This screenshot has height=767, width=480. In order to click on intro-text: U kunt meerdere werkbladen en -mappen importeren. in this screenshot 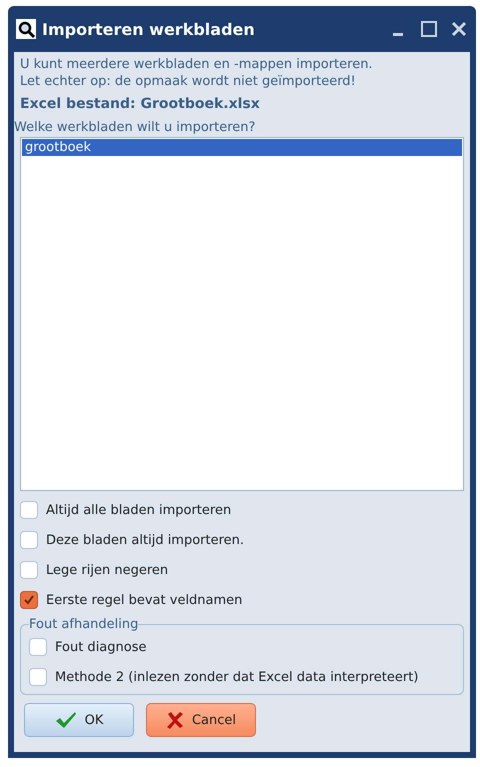, I will do `click(197, 64)`.